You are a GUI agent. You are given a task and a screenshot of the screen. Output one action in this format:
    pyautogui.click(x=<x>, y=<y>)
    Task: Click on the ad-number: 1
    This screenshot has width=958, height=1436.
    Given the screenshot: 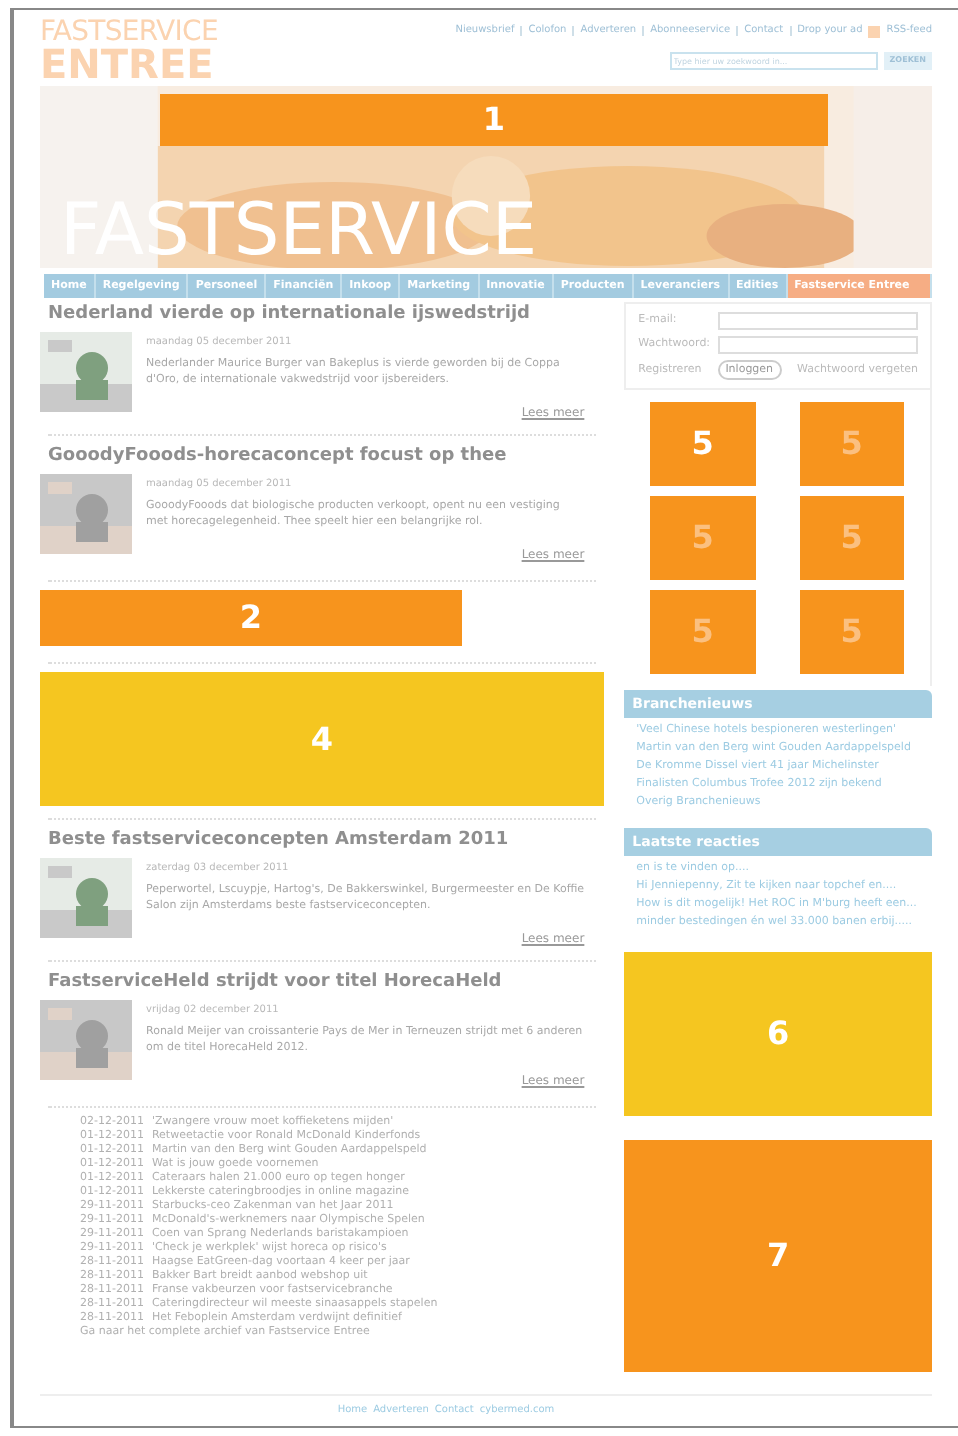 What is the action you would take?
    pyautogui.click(x=494, y=120)
    